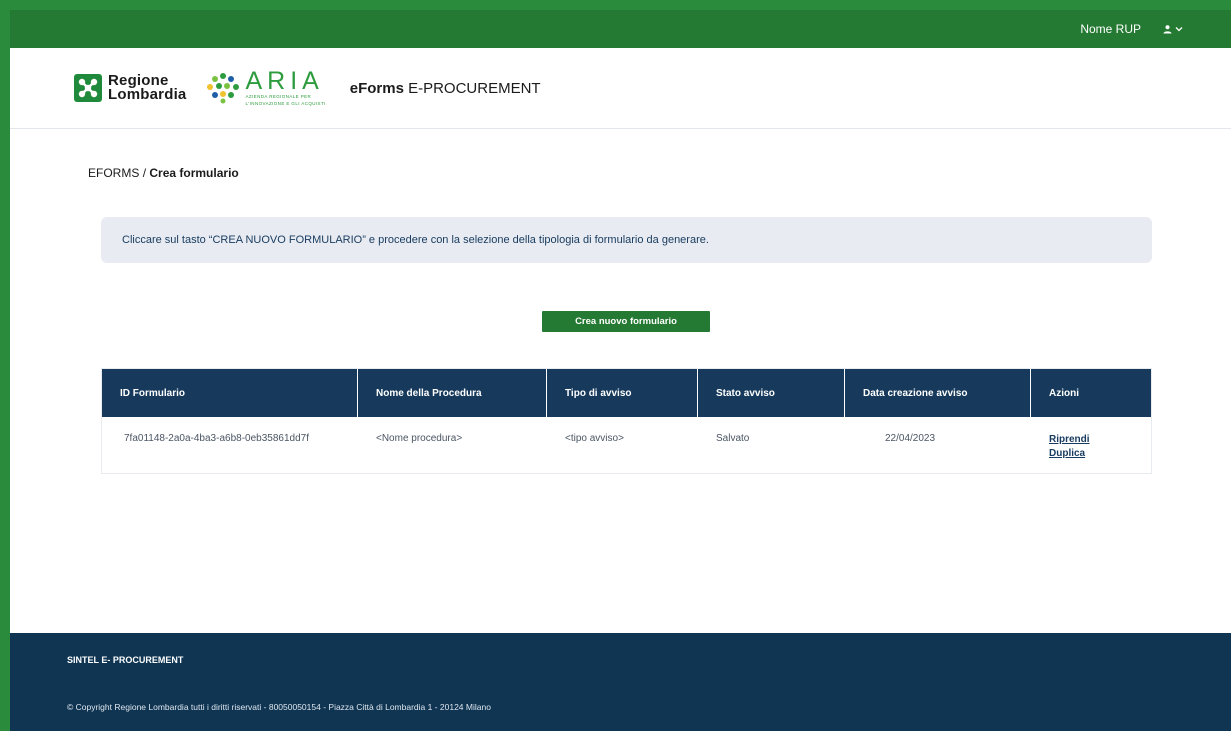 The height and width of the screenshot is (731, 1231). I want to click on aria-wordmark: ARIA, so click(284, 81).